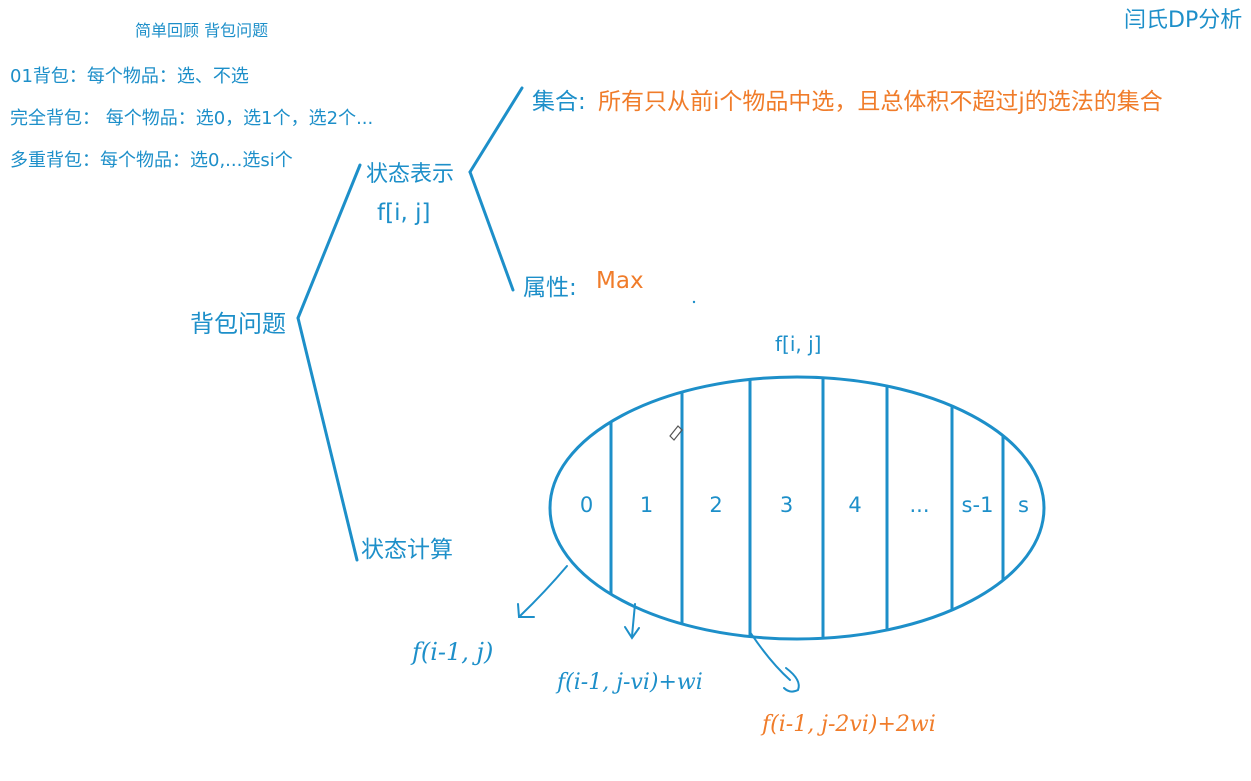  What do you see at coordinates (791, 680) in the screenshot?
I see `arrow-take-two-head` at bounding box center [791, 680].